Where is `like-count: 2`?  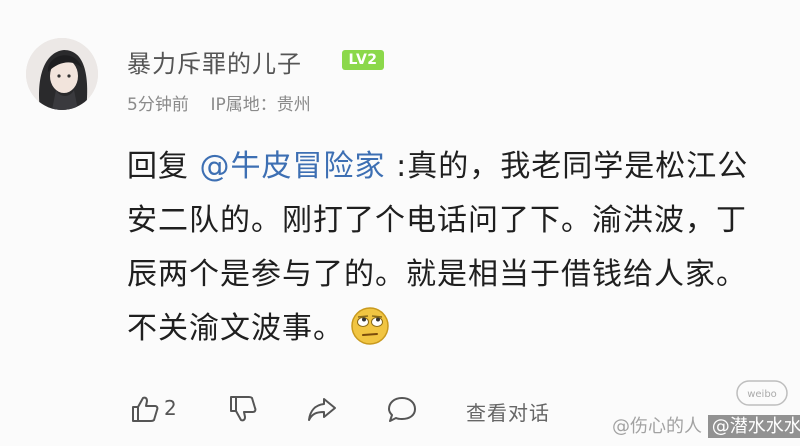 like-count: 2 is located at coordinates (170, 408).